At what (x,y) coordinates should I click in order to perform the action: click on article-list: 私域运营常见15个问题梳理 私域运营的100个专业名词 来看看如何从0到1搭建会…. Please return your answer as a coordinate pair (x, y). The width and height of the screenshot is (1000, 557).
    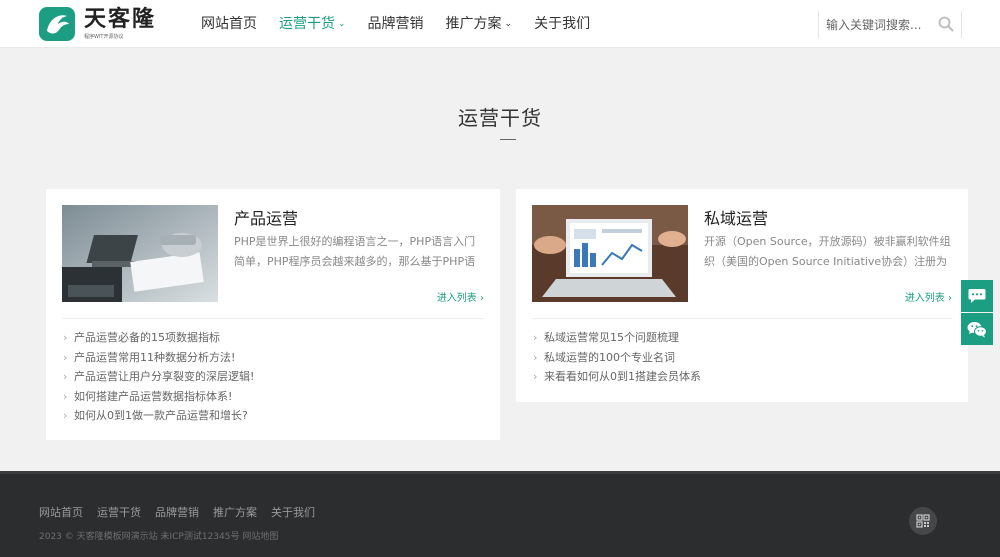
    Looking at the image, I should click on (616, 357).